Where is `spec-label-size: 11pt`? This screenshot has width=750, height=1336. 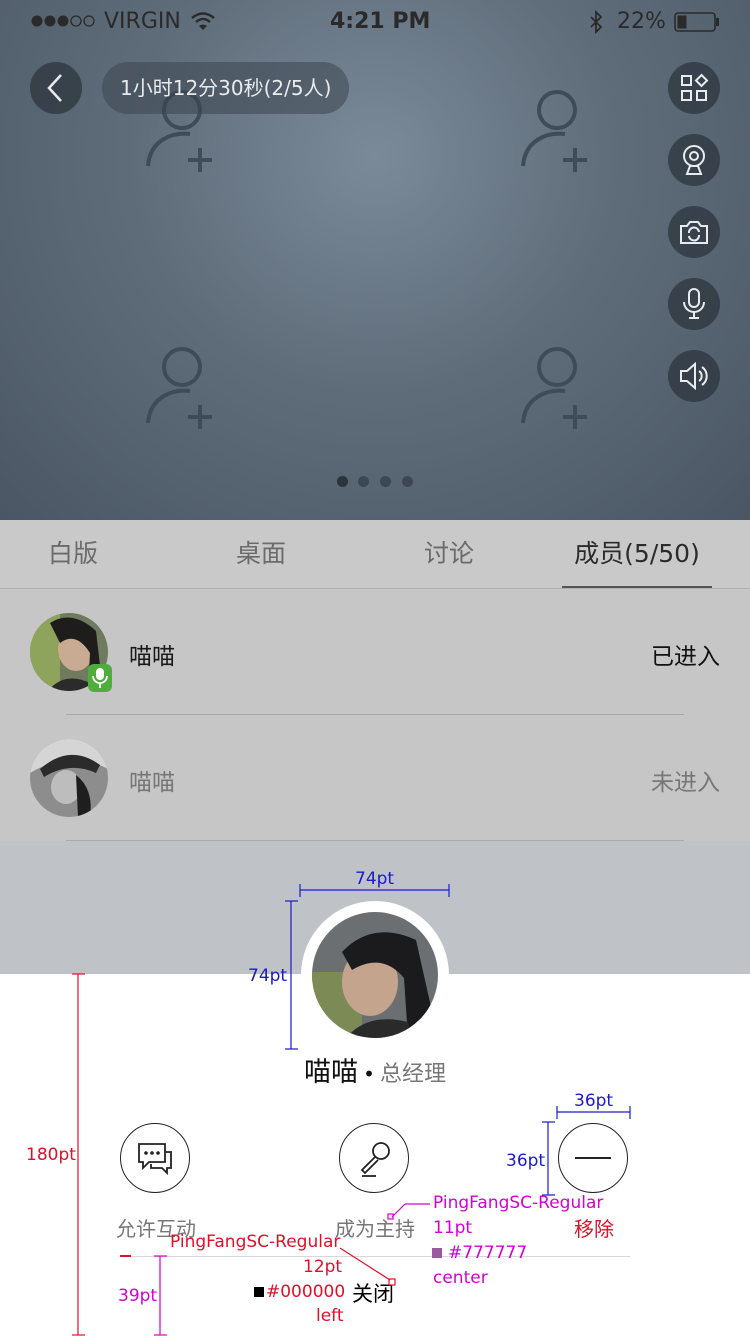 spec-label-size: 11pt is located at coordinates (453, 1228).